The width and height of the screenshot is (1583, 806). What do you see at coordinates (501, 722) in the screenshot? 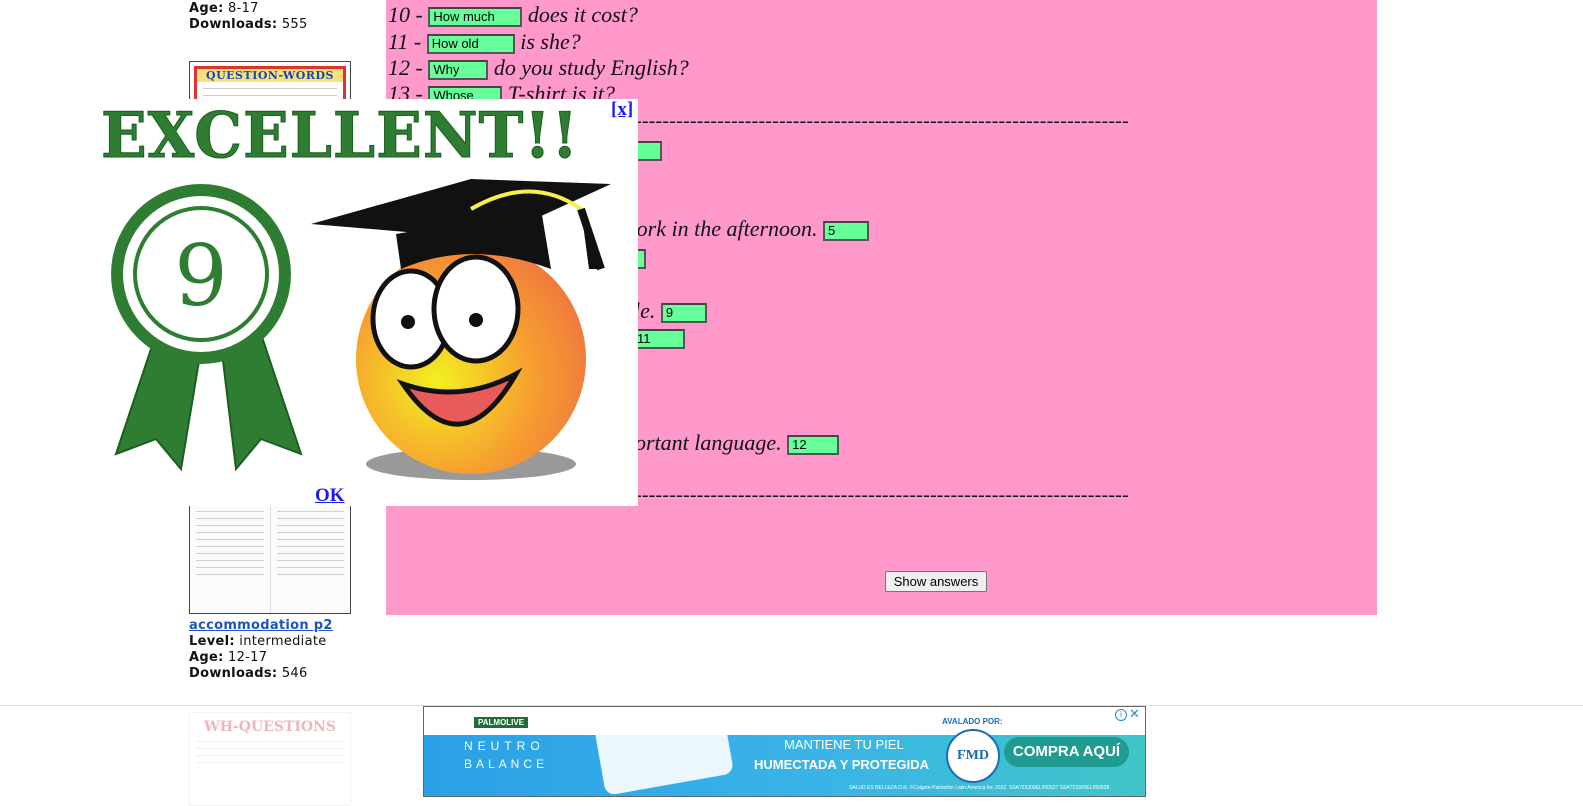
I see `ad-brand: PALMOLIVE` at bounding box center [501, 722].